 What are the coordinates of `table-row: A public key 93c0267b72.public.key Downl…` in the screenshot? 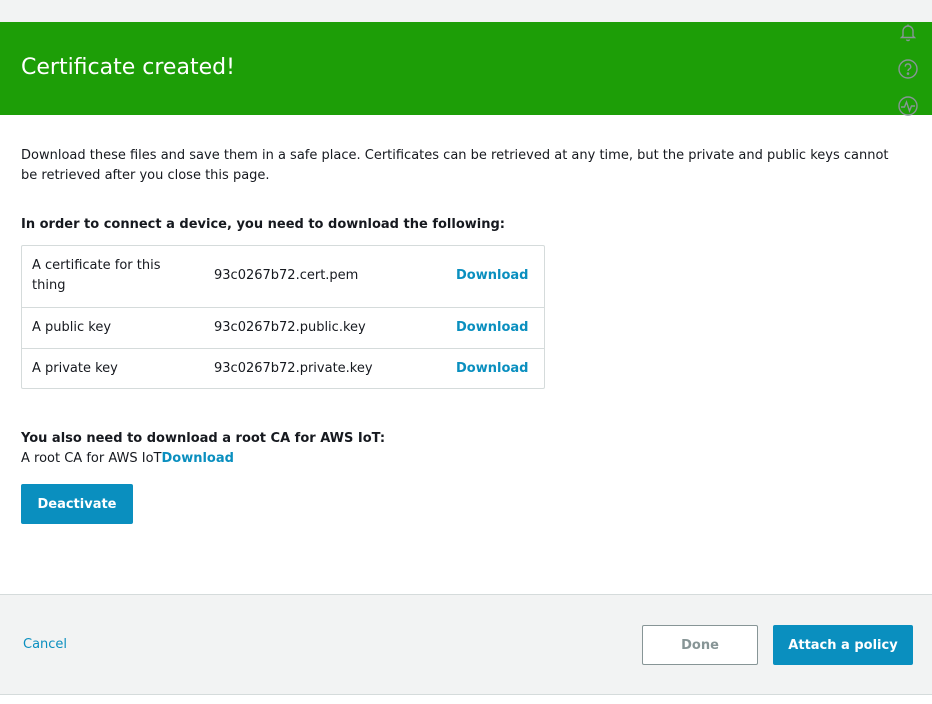 It's located at (283, 327).